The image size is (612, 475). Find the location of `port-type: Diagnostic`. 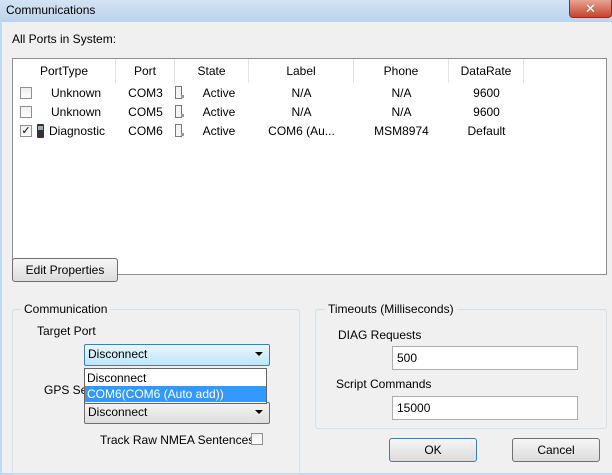

port-type: Diagnostic is located at coordinates (77, 131).